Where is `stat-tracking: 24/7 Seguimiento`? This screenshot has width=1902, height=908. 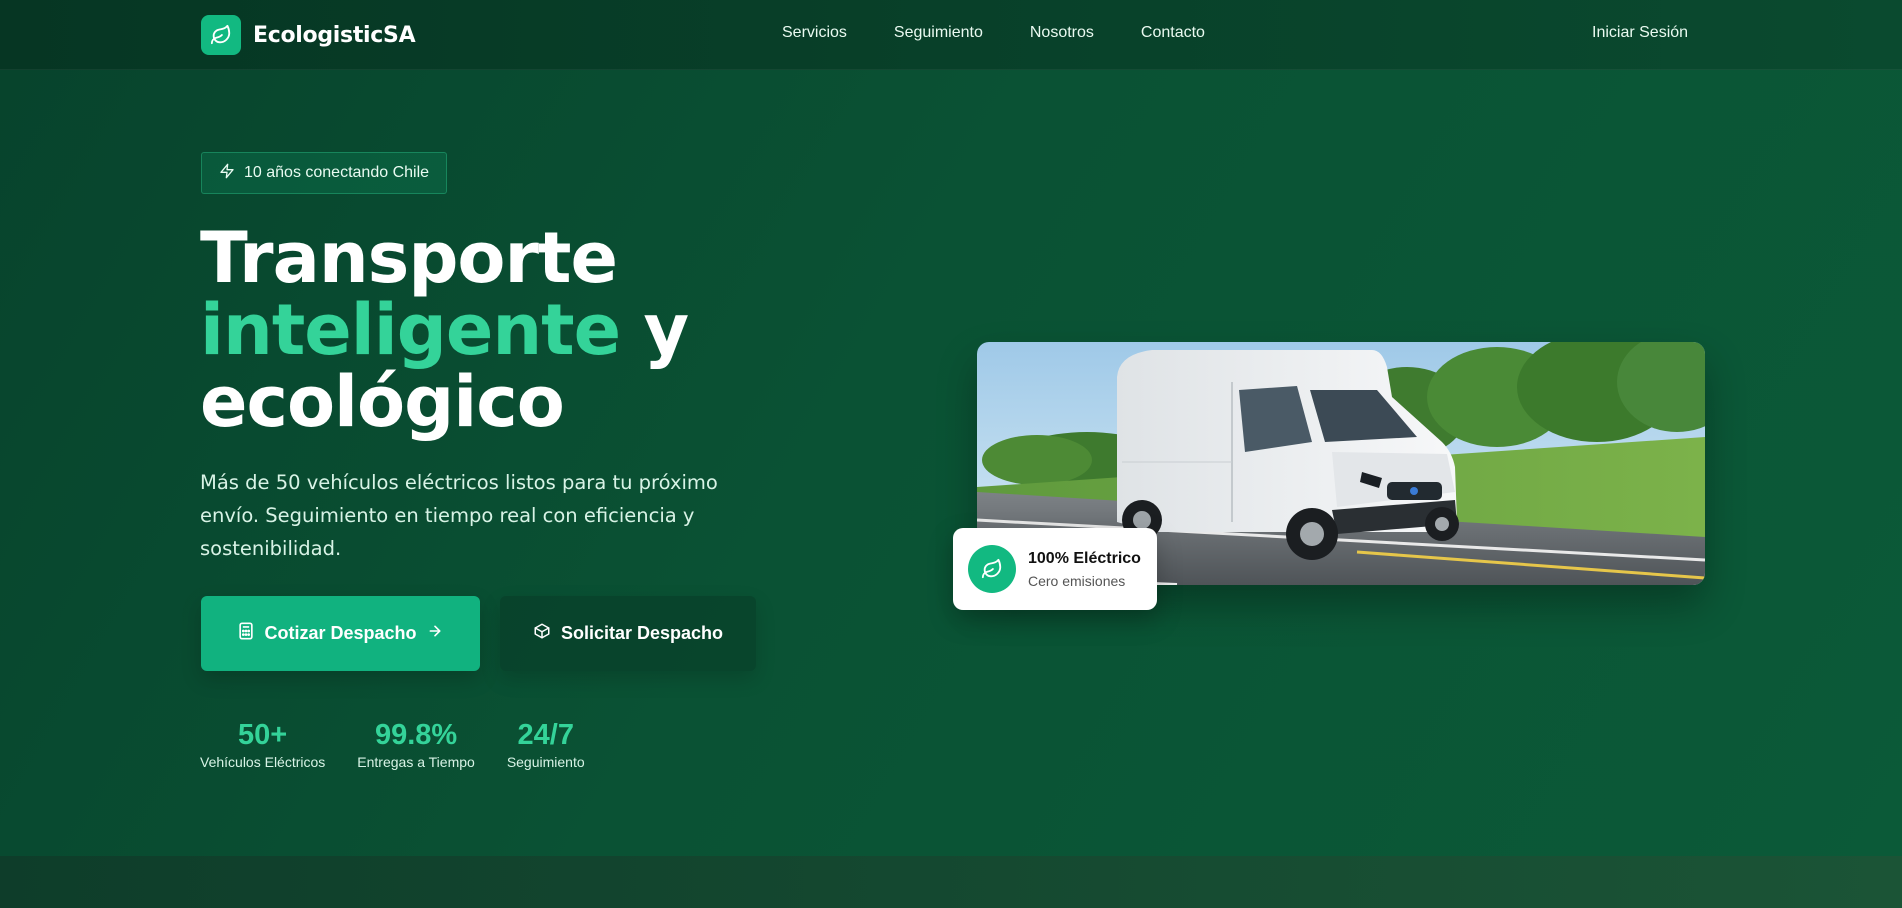
stat-tracking: 24/7 Seguimiento is located at coordinates (546, 744).